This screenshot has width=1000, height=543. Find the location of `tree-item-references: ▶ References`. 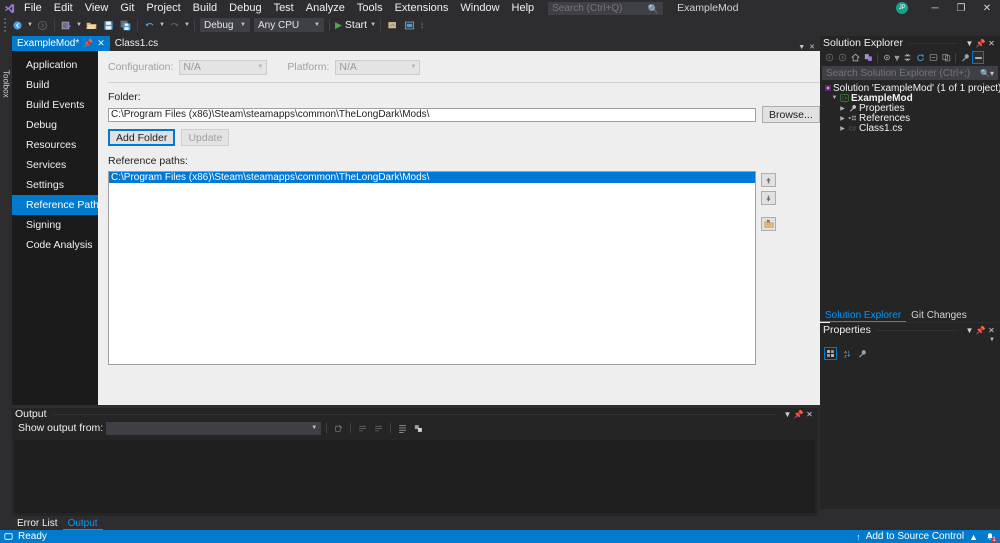

tree-item-references: ▶ References is located at coordinates (910, 118).